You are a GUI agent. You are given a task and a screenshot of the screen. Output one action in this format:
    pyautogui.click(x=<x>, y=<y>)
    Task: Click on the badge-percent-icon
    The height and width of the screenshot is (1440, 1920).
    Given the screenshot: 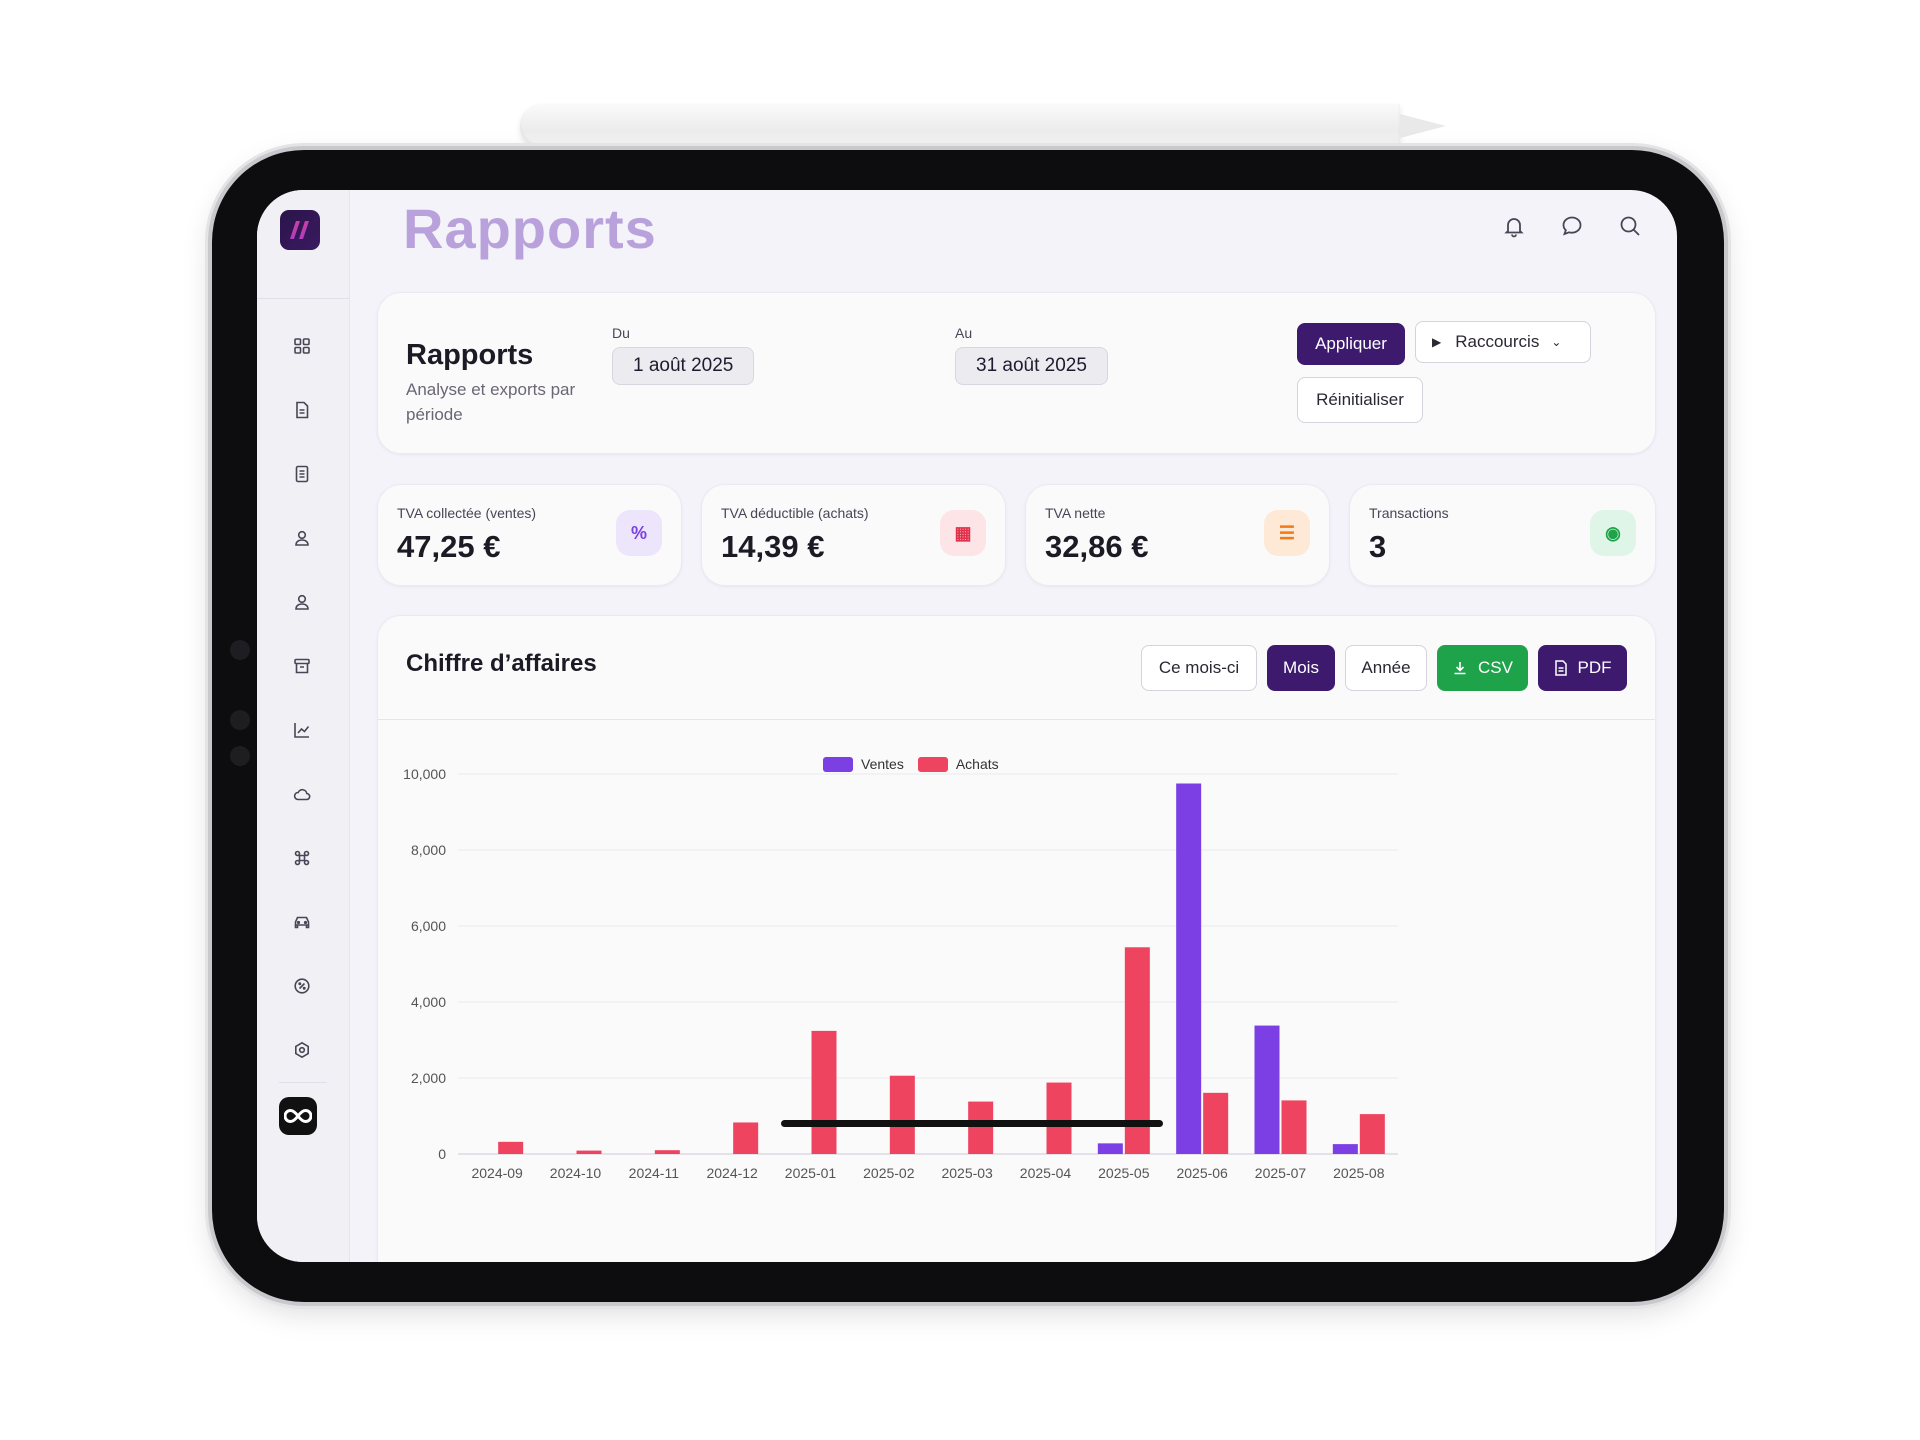 What is the action you would take?
    pyautogui.click(x=302, y=986)
    